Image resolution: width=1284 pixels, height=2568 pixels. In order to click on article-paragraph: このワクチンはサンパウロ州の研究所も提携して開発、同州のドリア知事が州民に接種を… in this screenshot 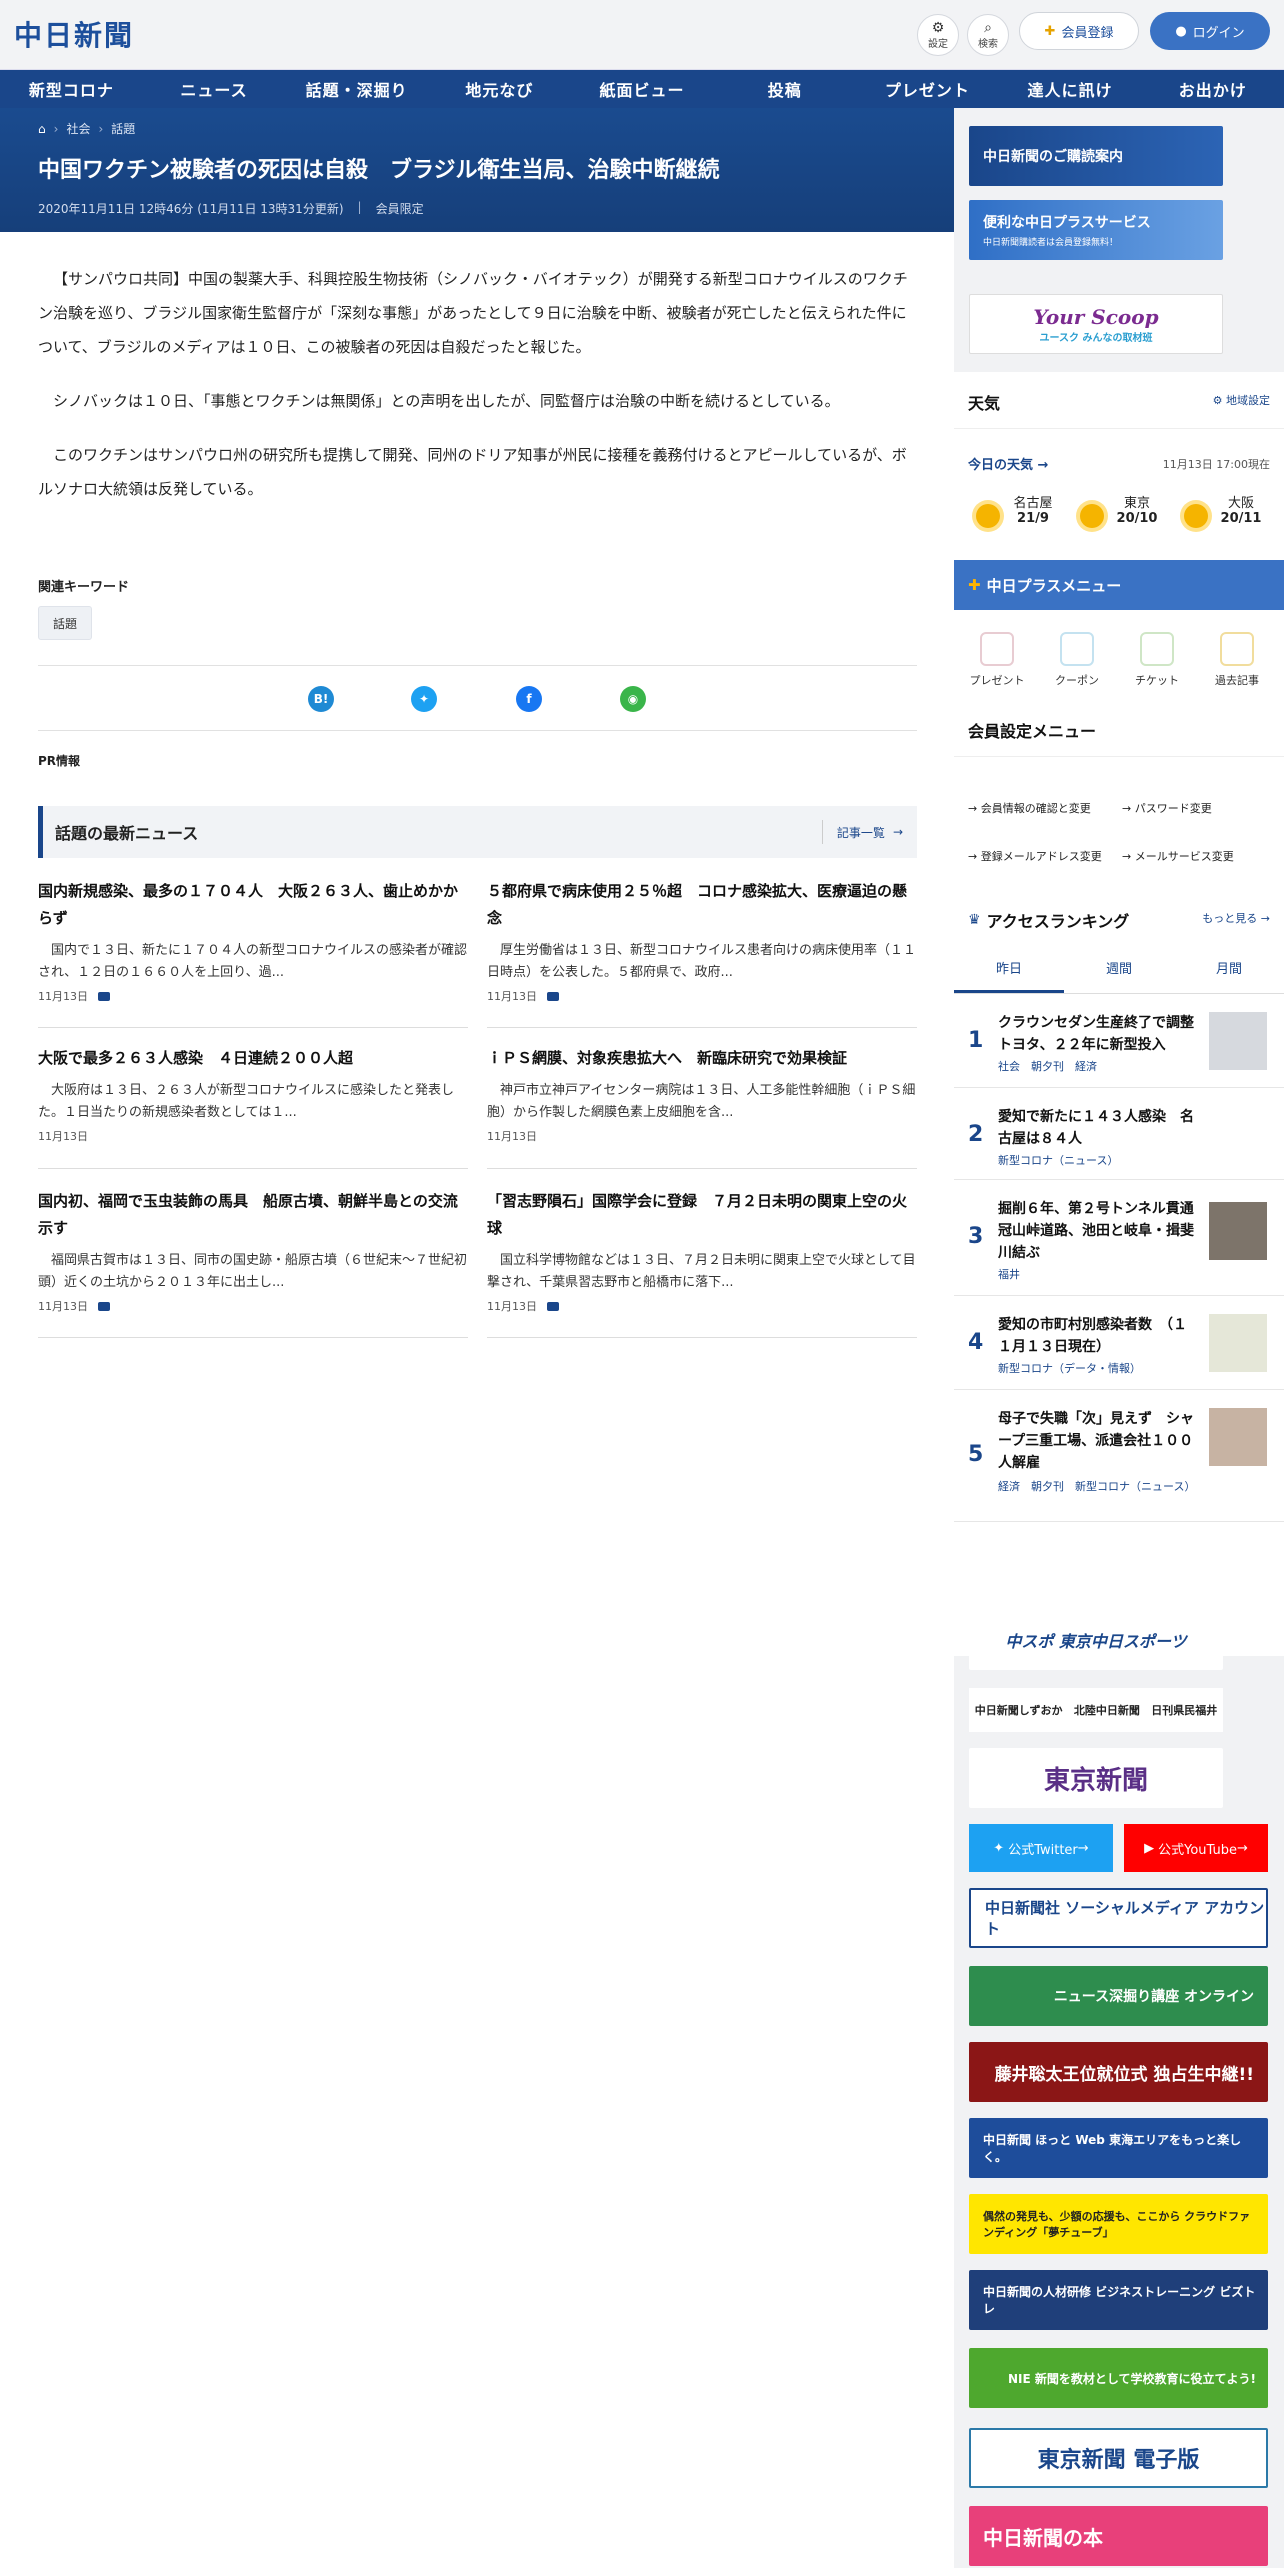, I will do `click(472, 472)`.